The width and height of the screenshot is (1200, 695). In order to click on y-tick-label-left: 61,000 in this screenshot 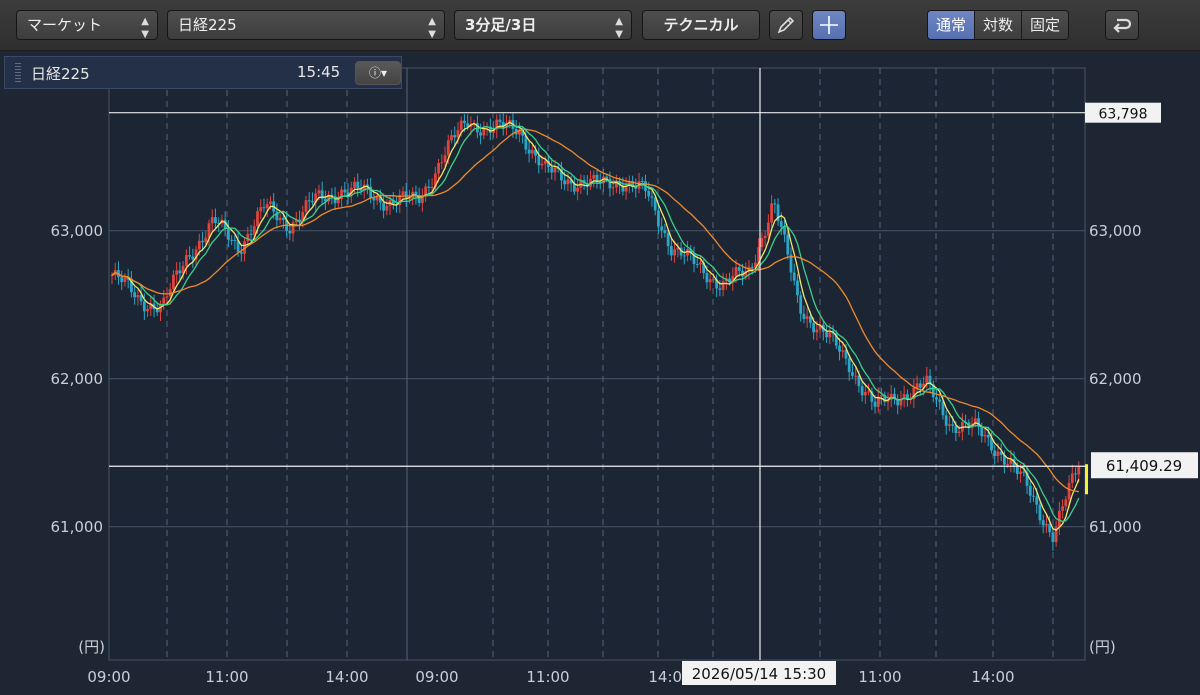, I will do `click(77, 527)`.